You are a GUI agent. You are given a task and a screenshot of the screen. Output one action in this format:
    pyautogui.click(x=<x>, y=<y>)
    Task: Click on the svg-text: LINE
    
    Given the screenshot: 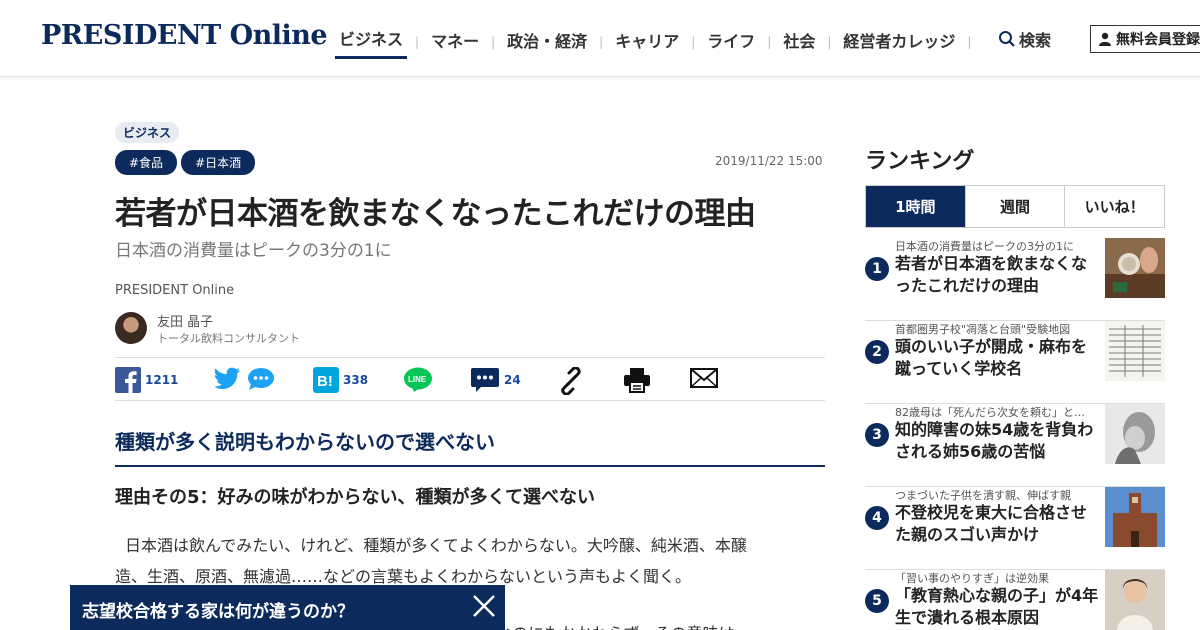 What is the action you would take?
    pyautogui.click(x=417, y=379)
    